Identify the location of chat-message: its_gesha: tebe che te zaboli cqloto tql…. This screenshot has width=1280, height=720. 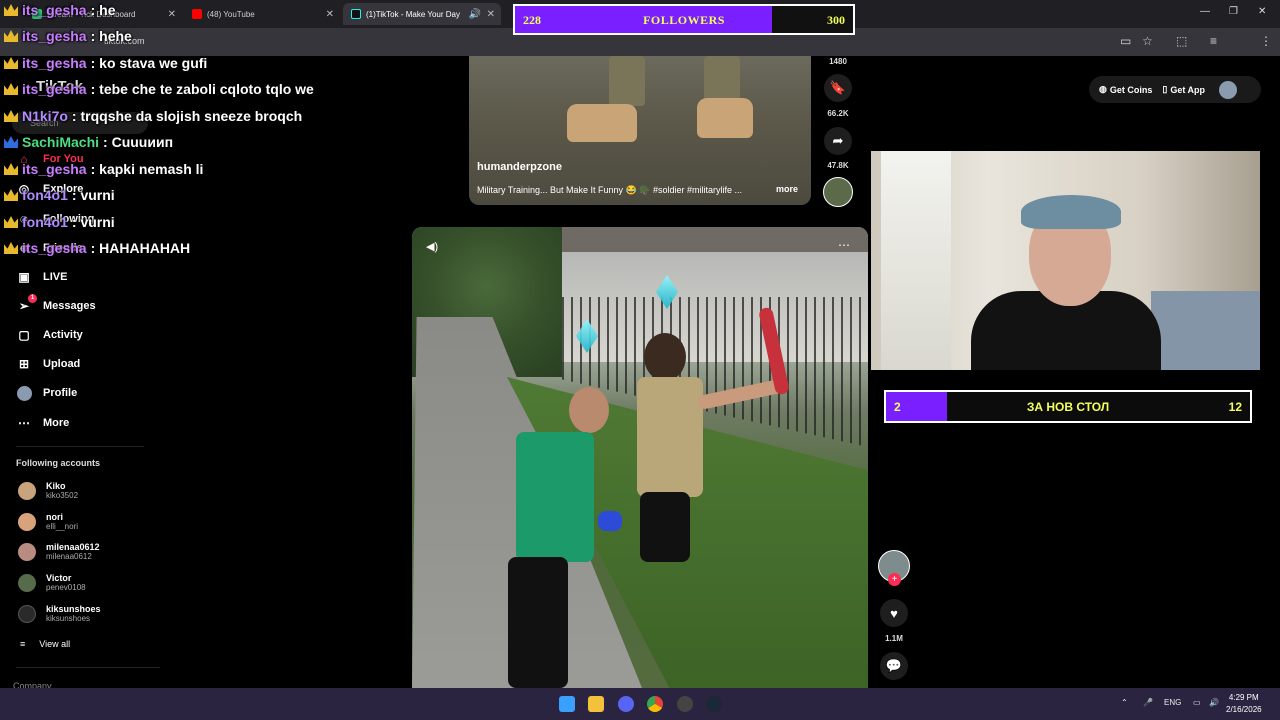
(159, 89).